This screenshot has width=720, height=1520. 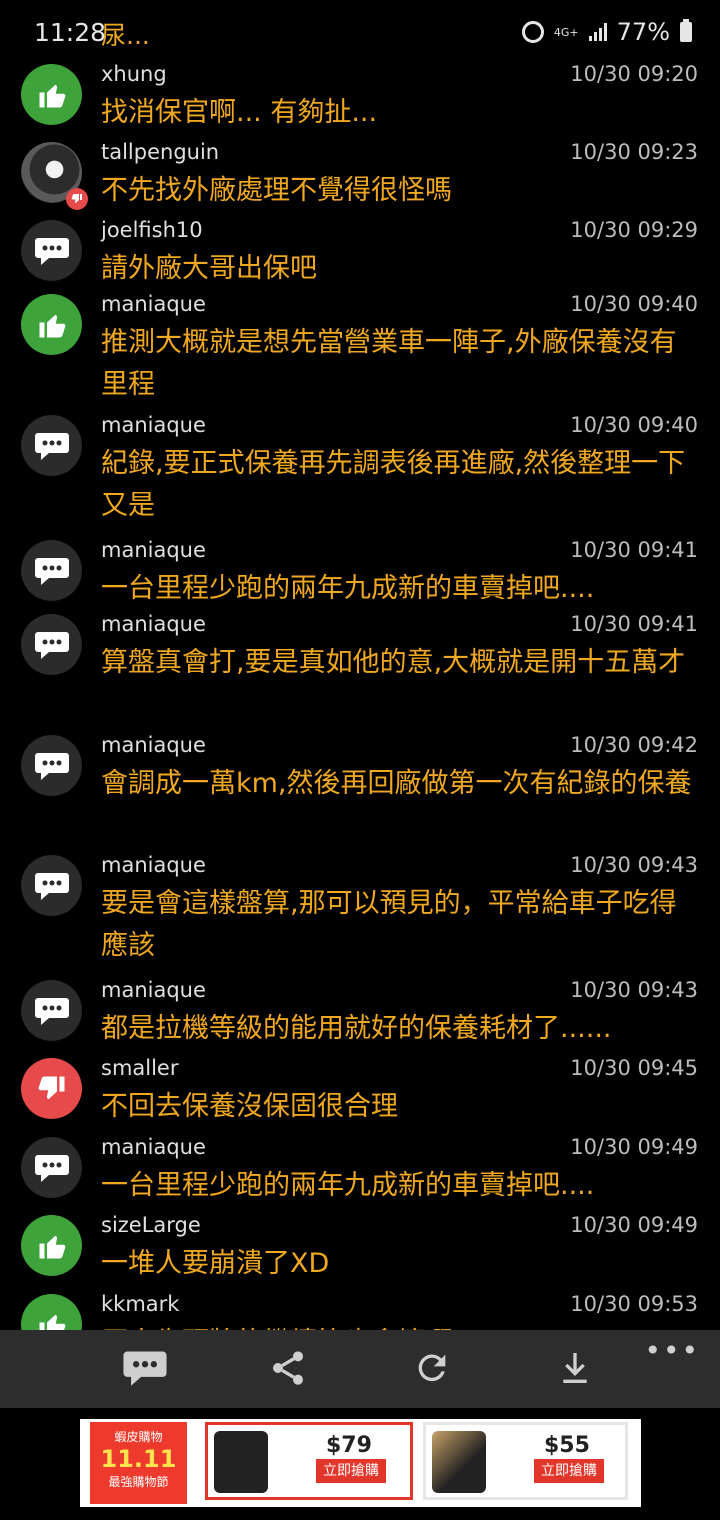 I want to click on network-icon: 4G+, so click(x=566, y=32).